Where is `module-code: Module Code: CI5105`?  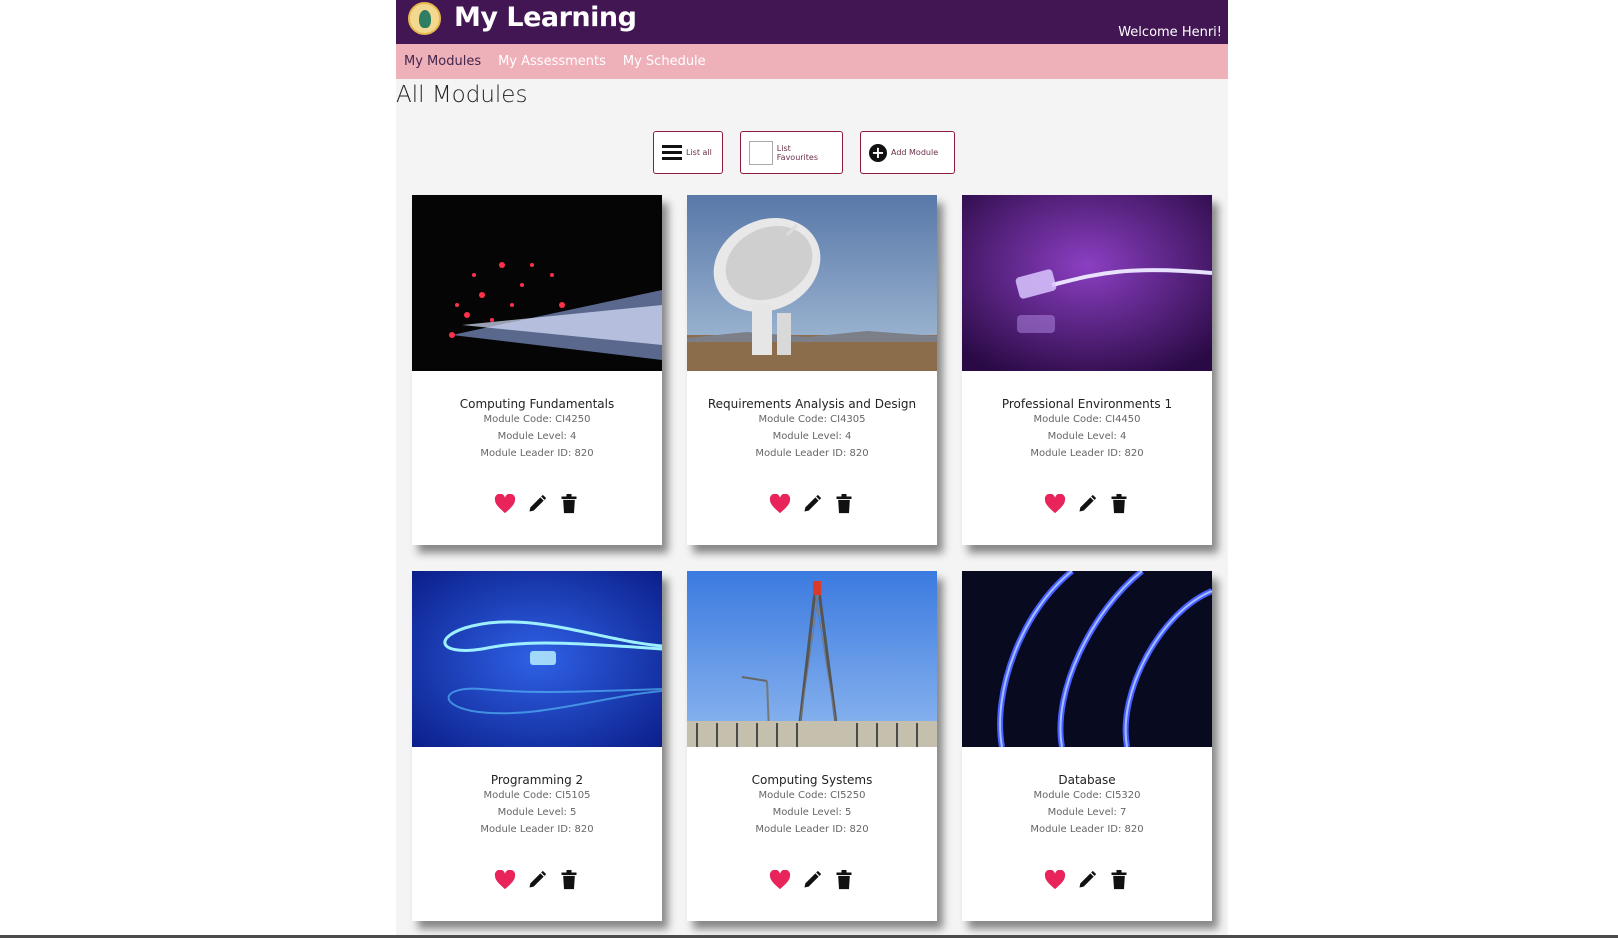
module-code: Module Code: CI5105 is located at coordinates (537, 795).